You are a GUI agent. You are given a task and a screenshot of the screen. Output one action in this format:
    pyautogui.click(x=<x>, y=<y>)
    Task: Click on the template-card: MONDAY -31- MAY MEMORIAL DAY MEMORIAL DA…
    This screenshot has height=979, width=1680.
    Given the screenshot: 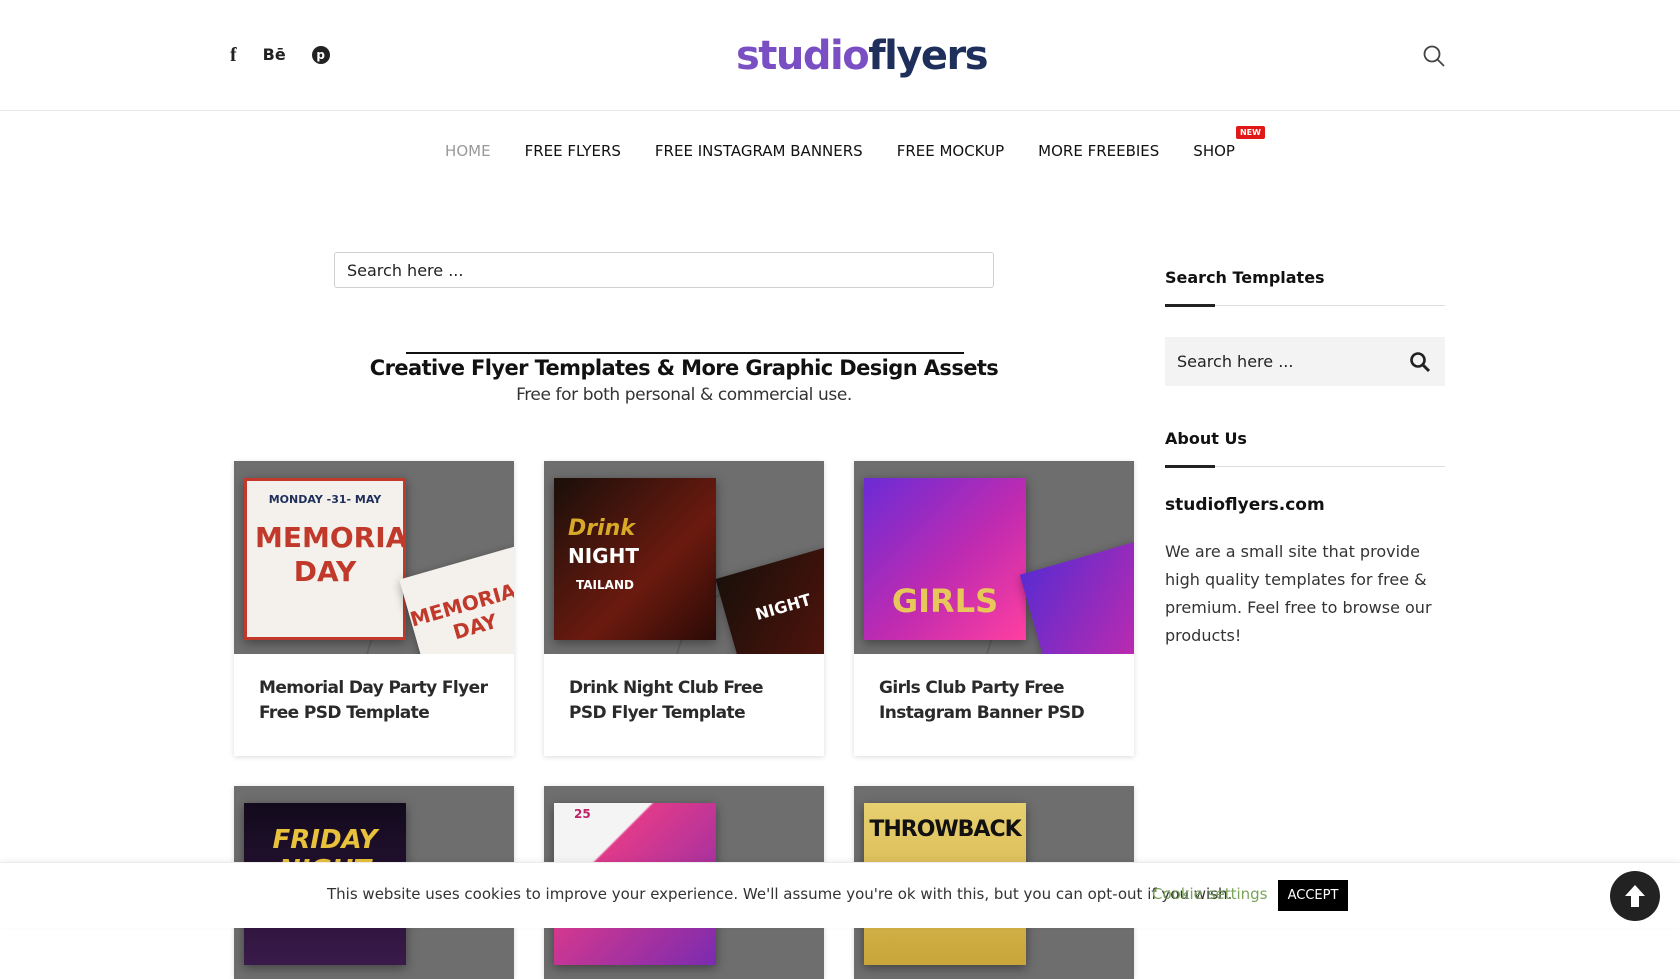 What is the action you would take?
    pyautogui.click(x=374, y=608)
    